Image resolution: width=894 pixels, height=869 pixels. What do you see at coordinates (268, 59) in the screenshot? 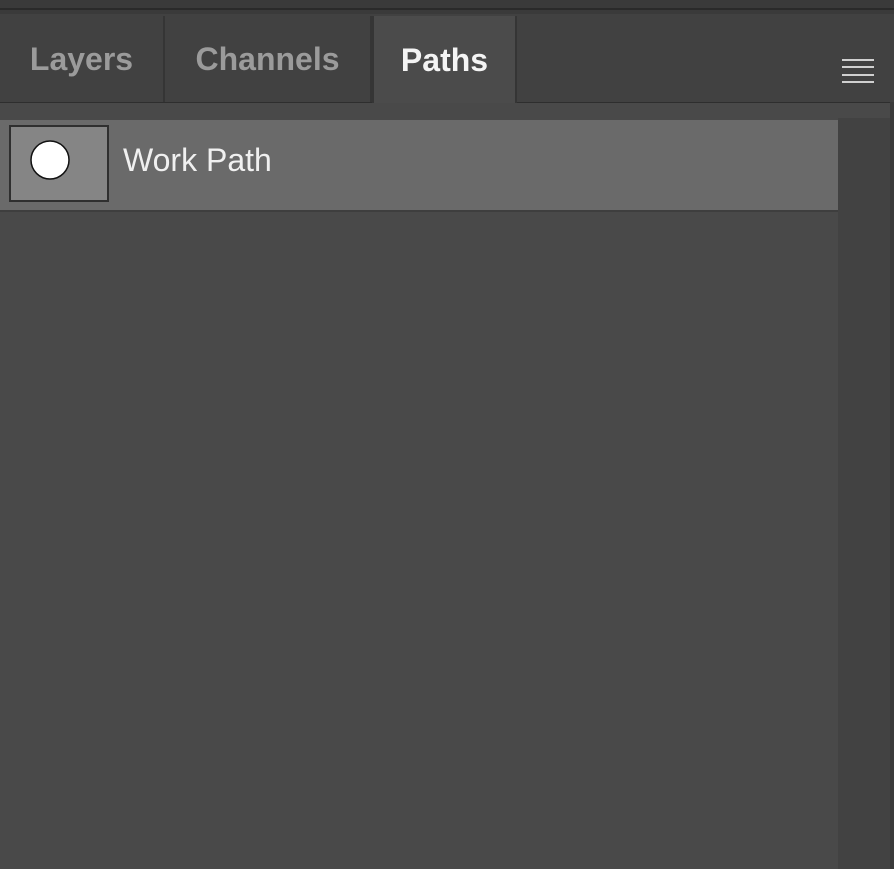
I see `tab-channels: Channels` at bounding box center [268, 59].